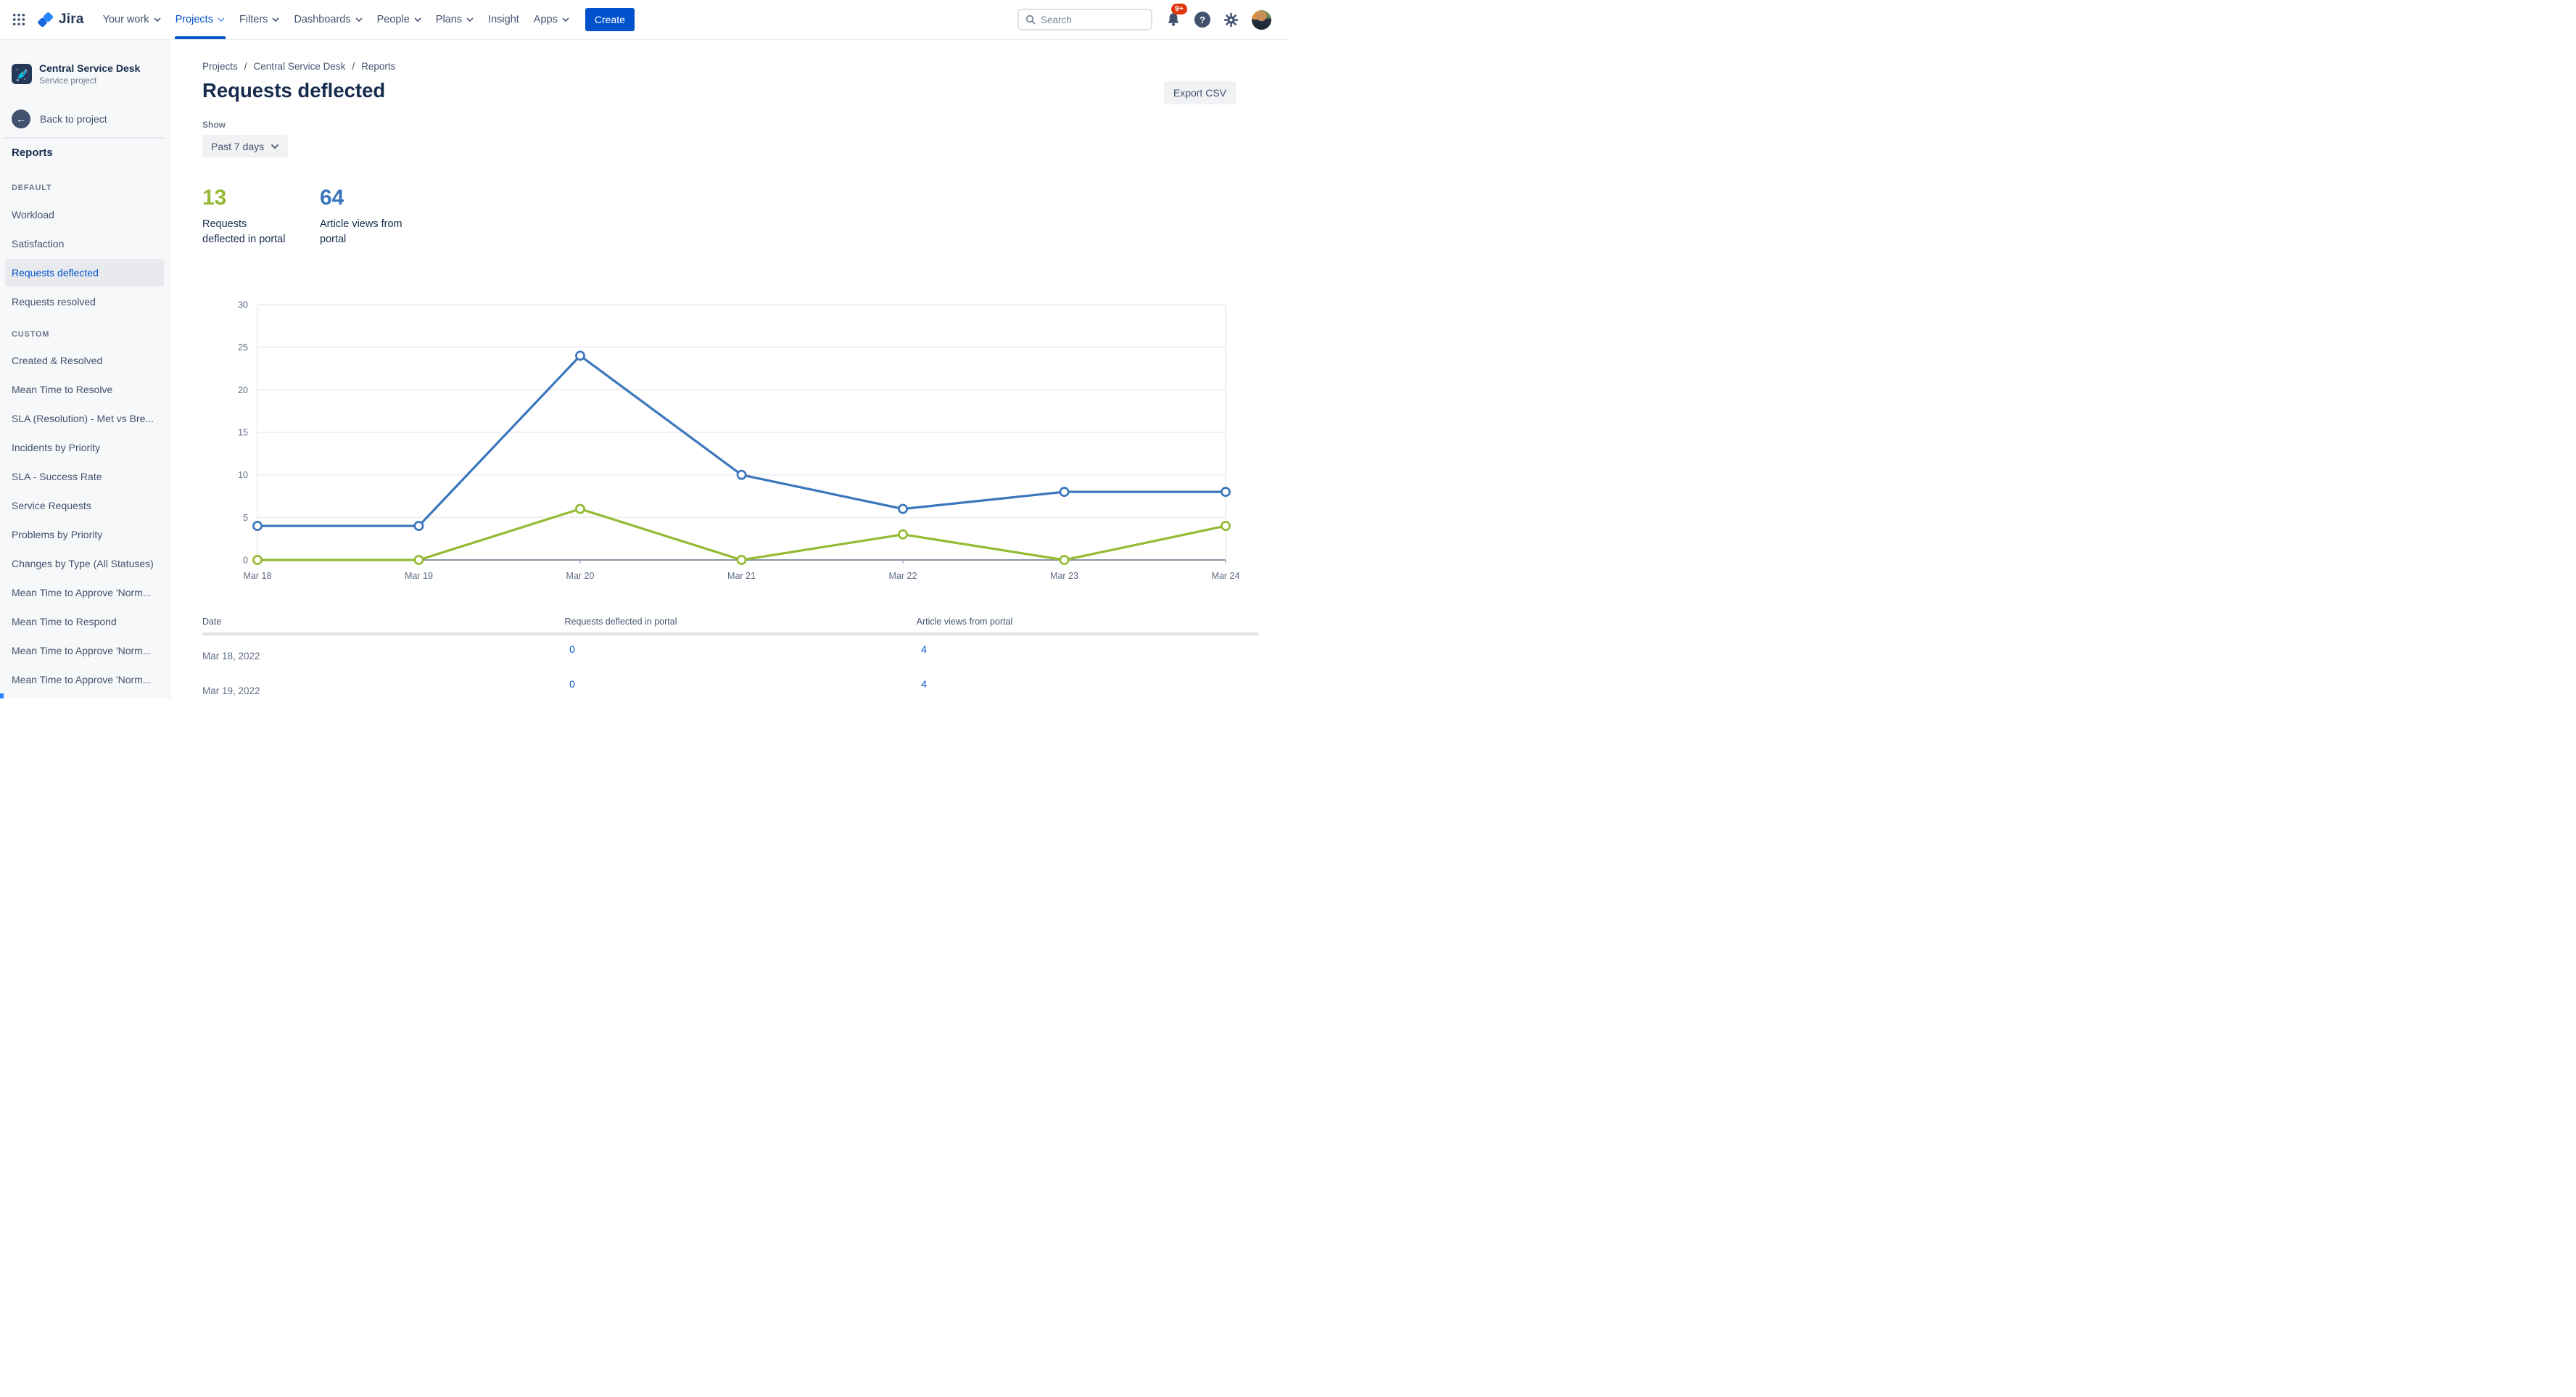 The image size is (2576, 1397). Describe the element at coordinates (125, 19) in the screenshot. I see `nav-item-label: Your work` at that location.